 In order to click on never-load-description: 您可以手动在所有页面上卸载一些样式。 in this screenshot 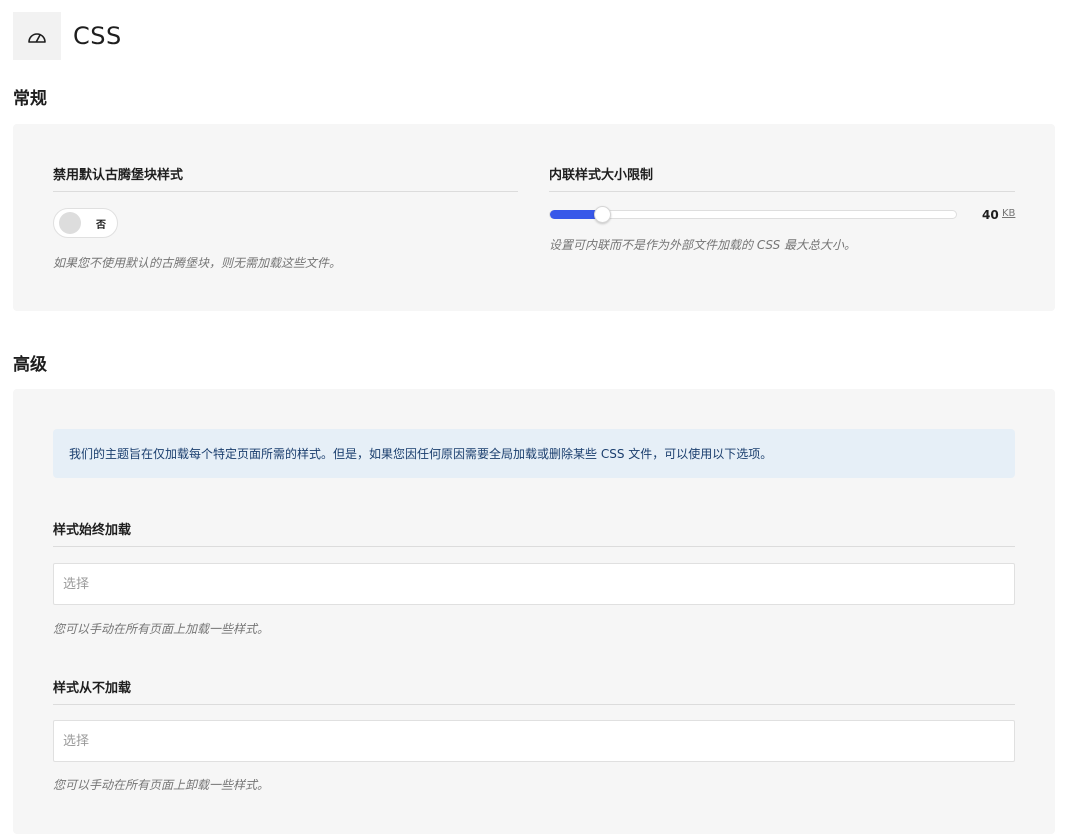, I will do `click(161, 785)`.